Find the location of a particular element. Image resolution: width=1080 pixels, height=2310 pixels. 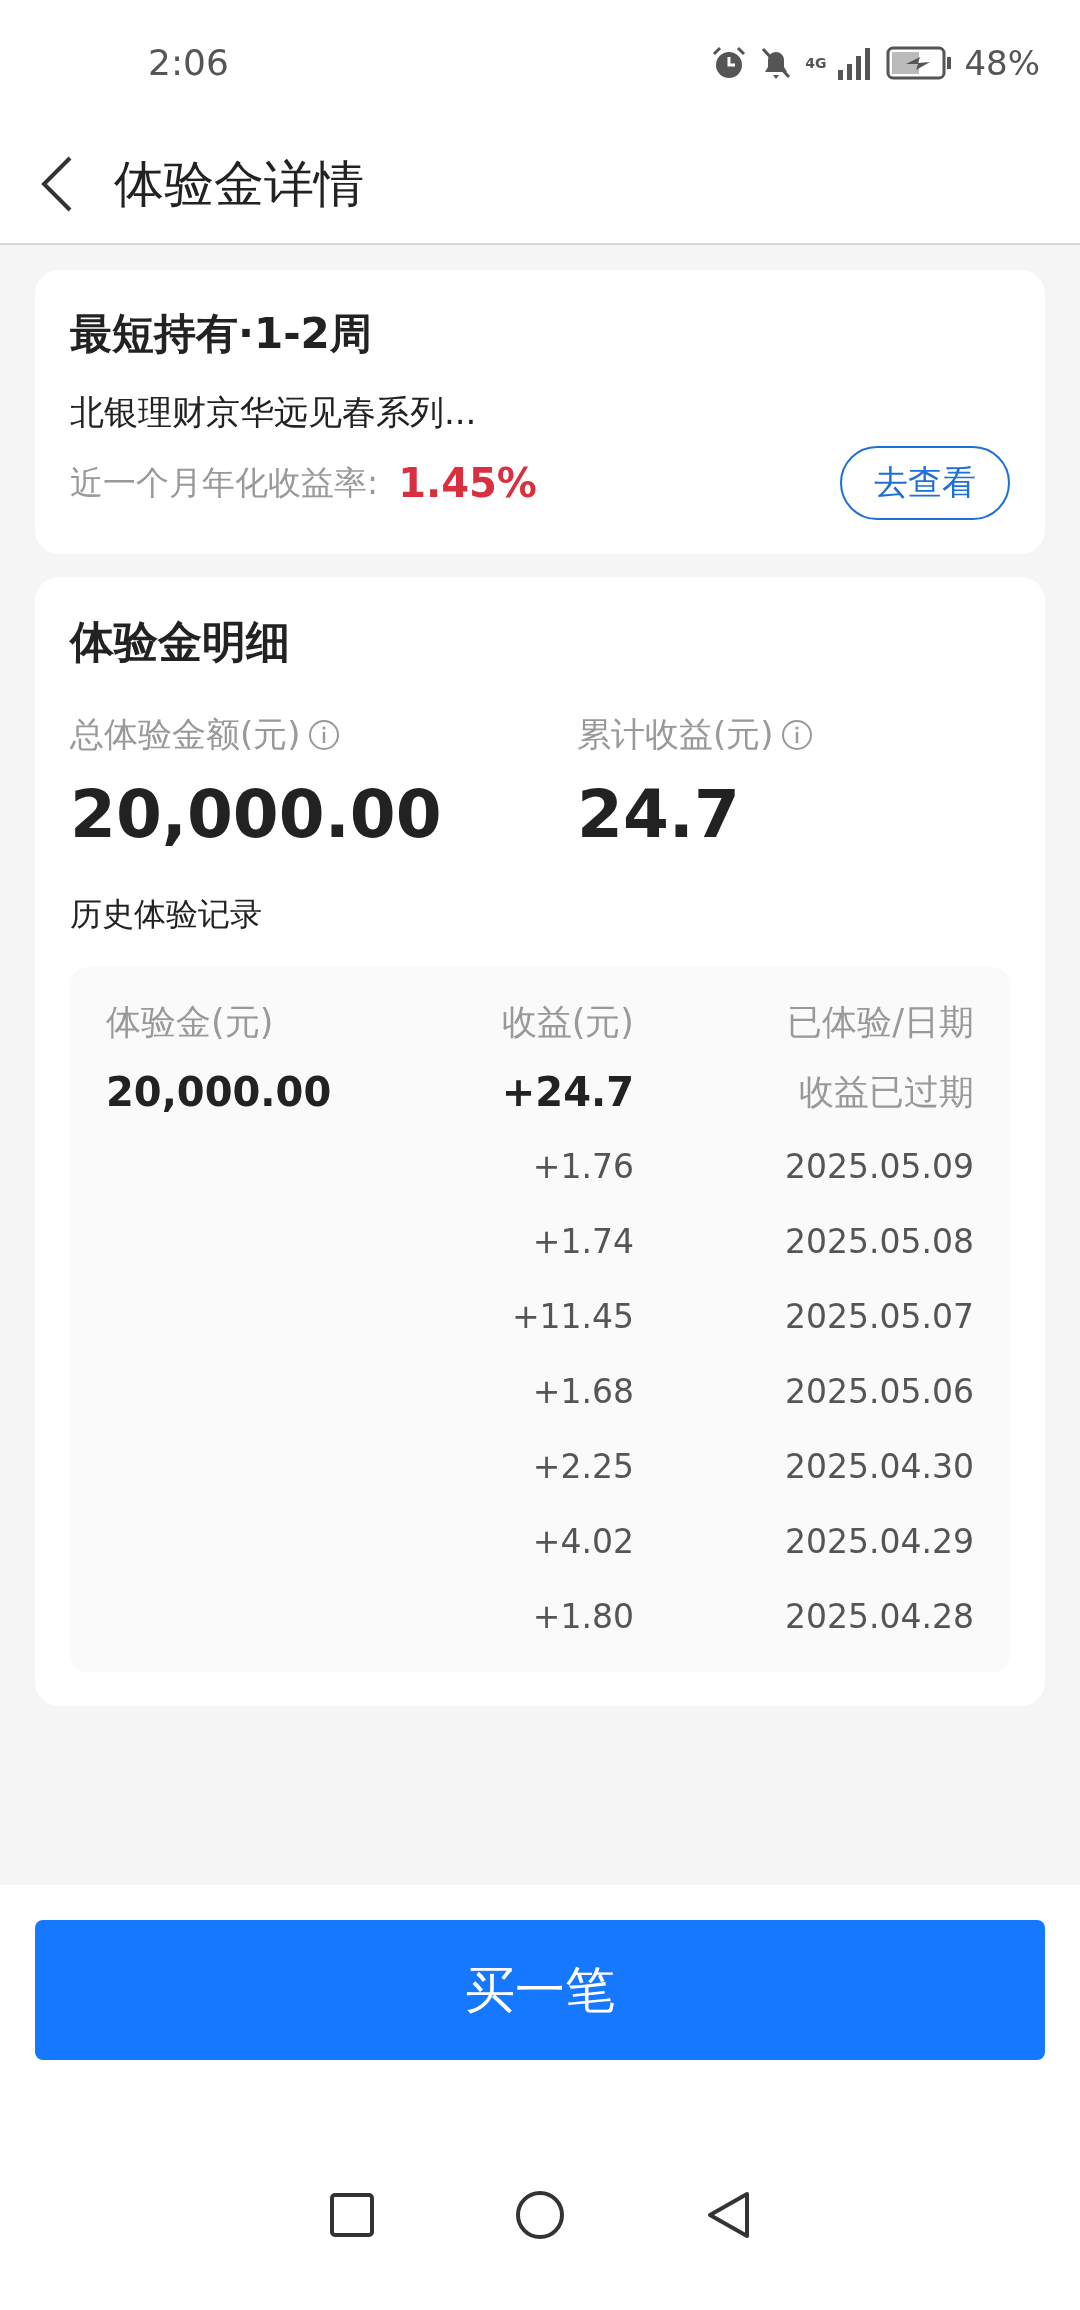

table-cell-text: +2.25 is located at coordinates (582, 1467).